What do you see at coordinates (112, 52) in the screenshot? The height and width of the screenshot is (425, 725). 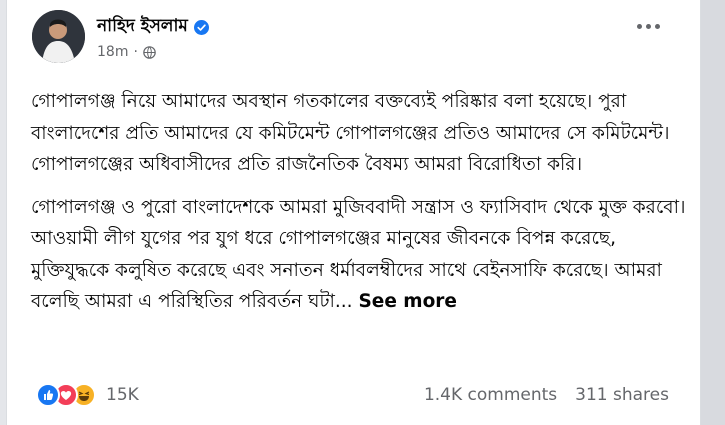 I see `post-timestamp: 18m` at bounding box center [112, 52].